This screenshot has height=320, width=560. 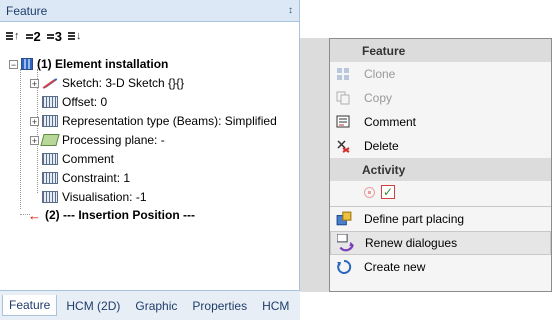 What do you see at coordinates (50, 140) in the screenshot?
I see `plane-icon` at bounding box center [50, 140].